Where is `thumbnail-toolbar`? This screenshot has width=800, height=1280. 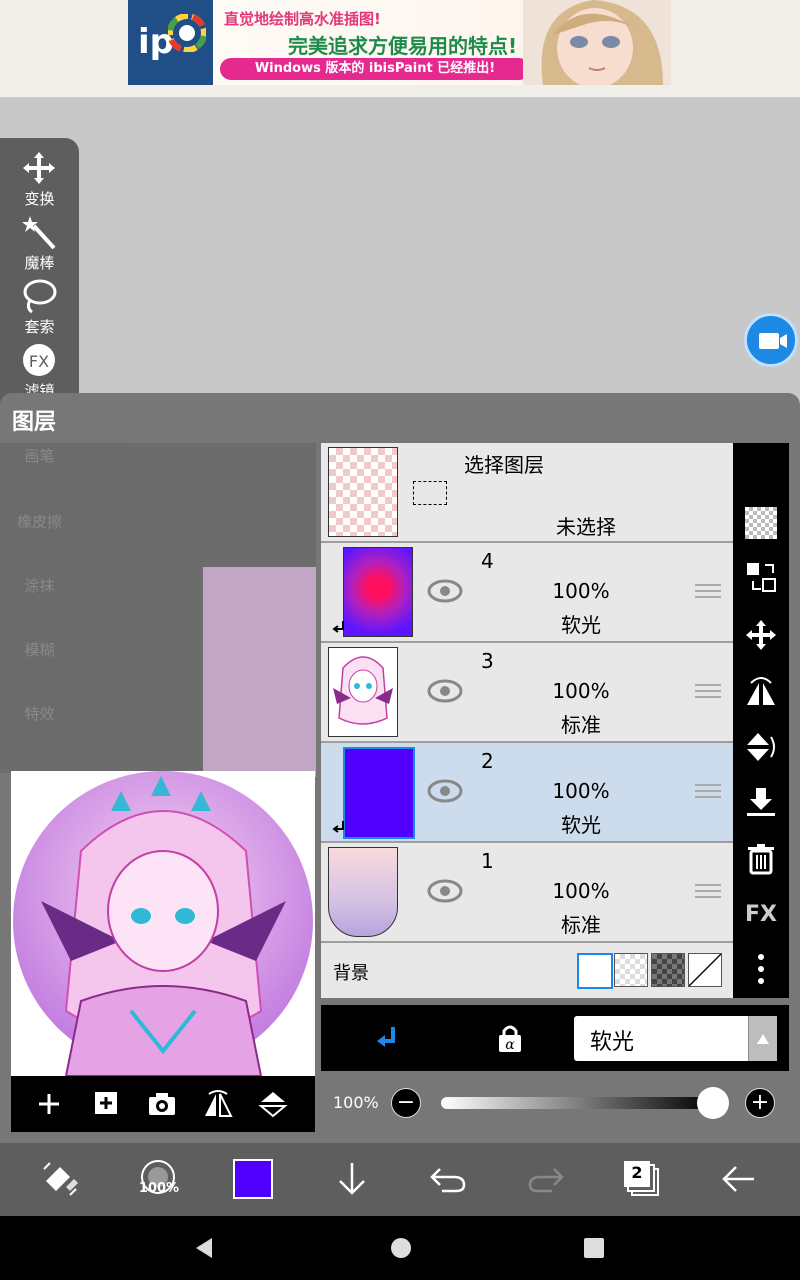 thumbnail-toolbar is located at coordinates (163, 1104).